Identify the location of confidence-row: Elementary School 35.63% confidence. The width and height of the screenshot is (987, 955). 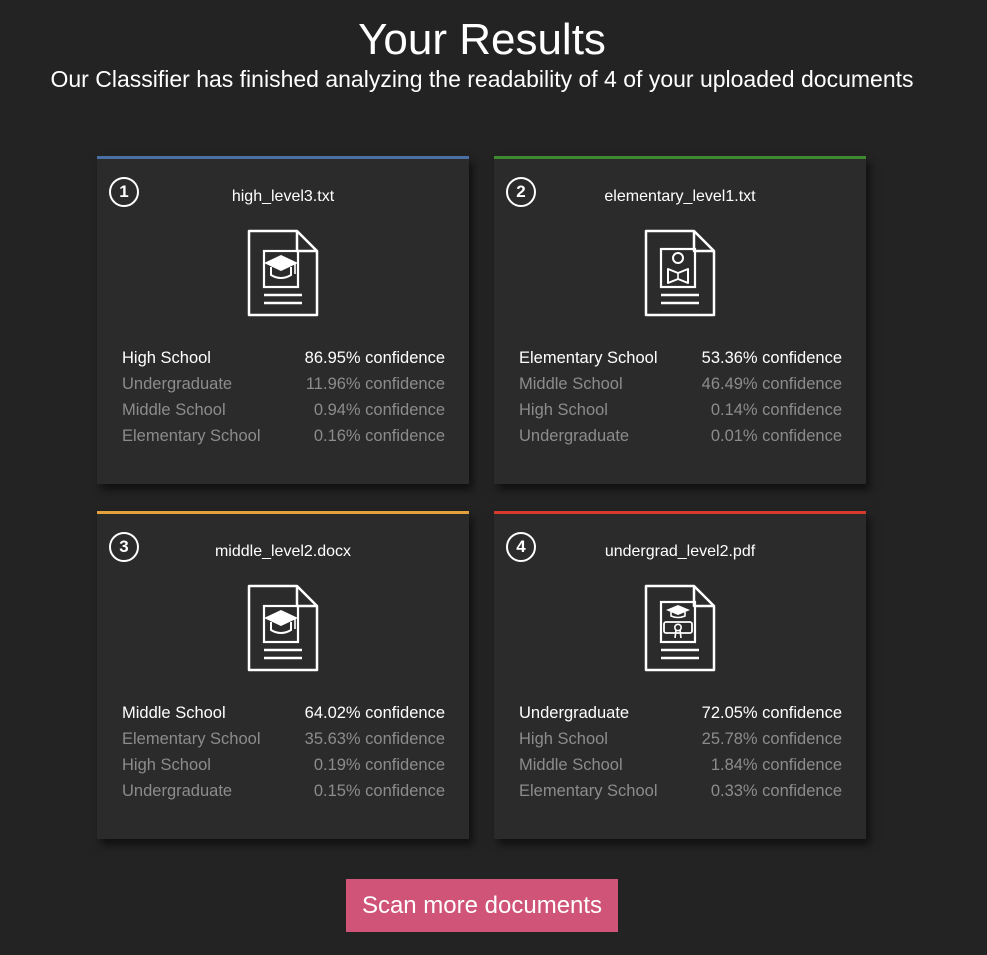
(283, 739).